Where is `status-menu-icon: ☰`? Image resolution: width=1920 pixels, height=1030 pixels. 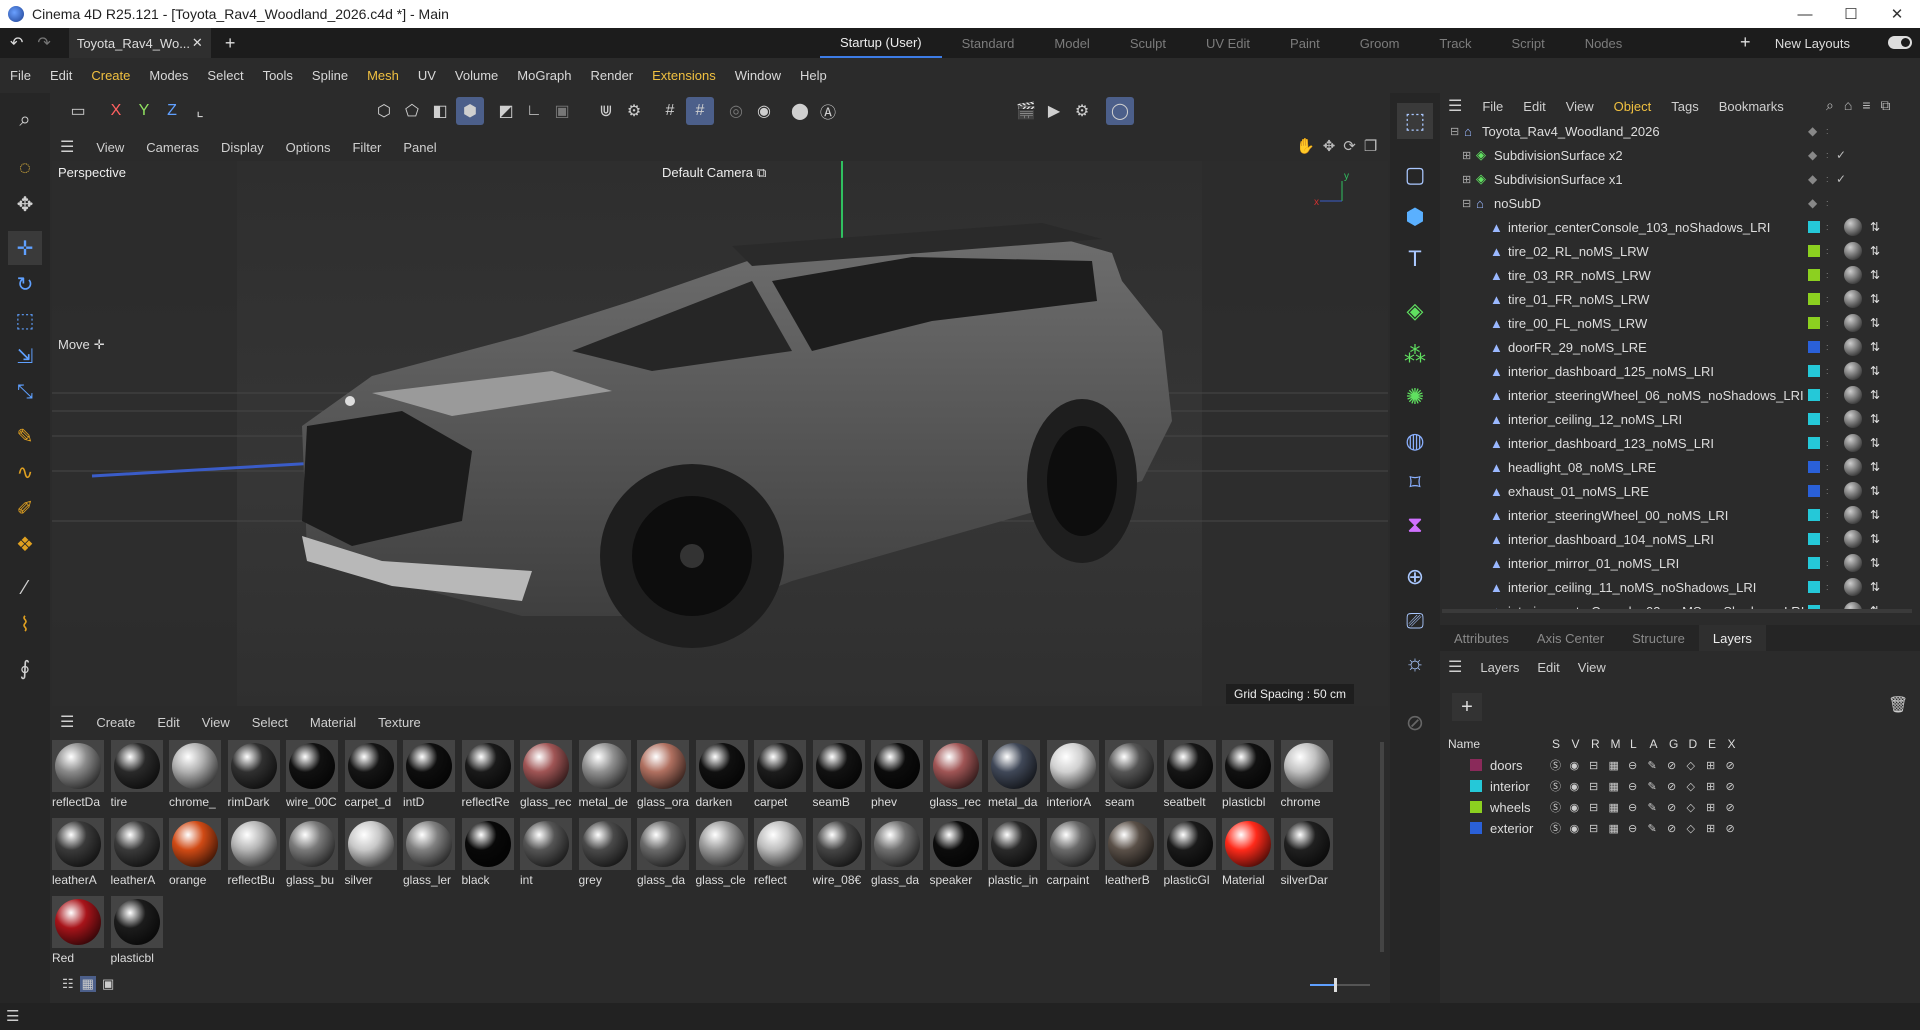 status-menu-icon: ☰ is located at coordinates (12, 1016).